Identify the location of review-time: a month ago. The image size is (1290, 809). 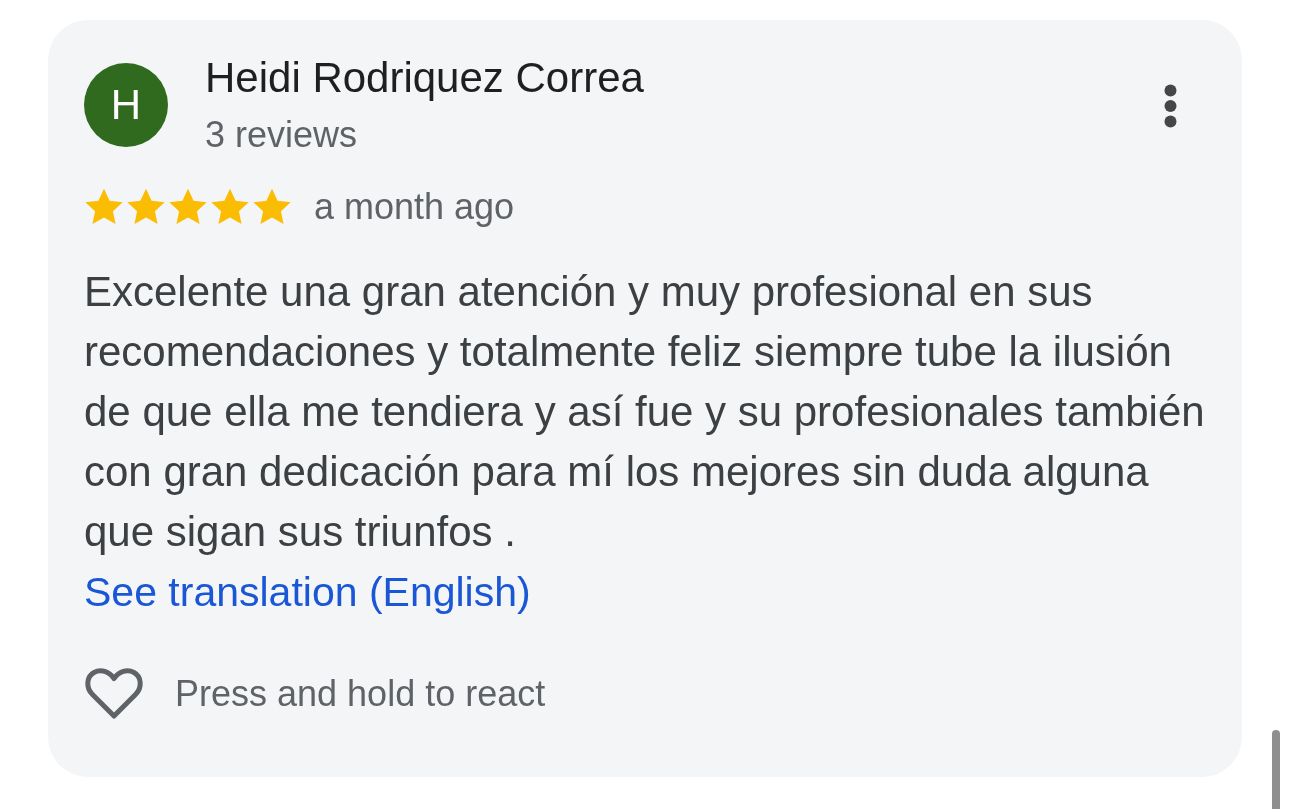
(414, 207).